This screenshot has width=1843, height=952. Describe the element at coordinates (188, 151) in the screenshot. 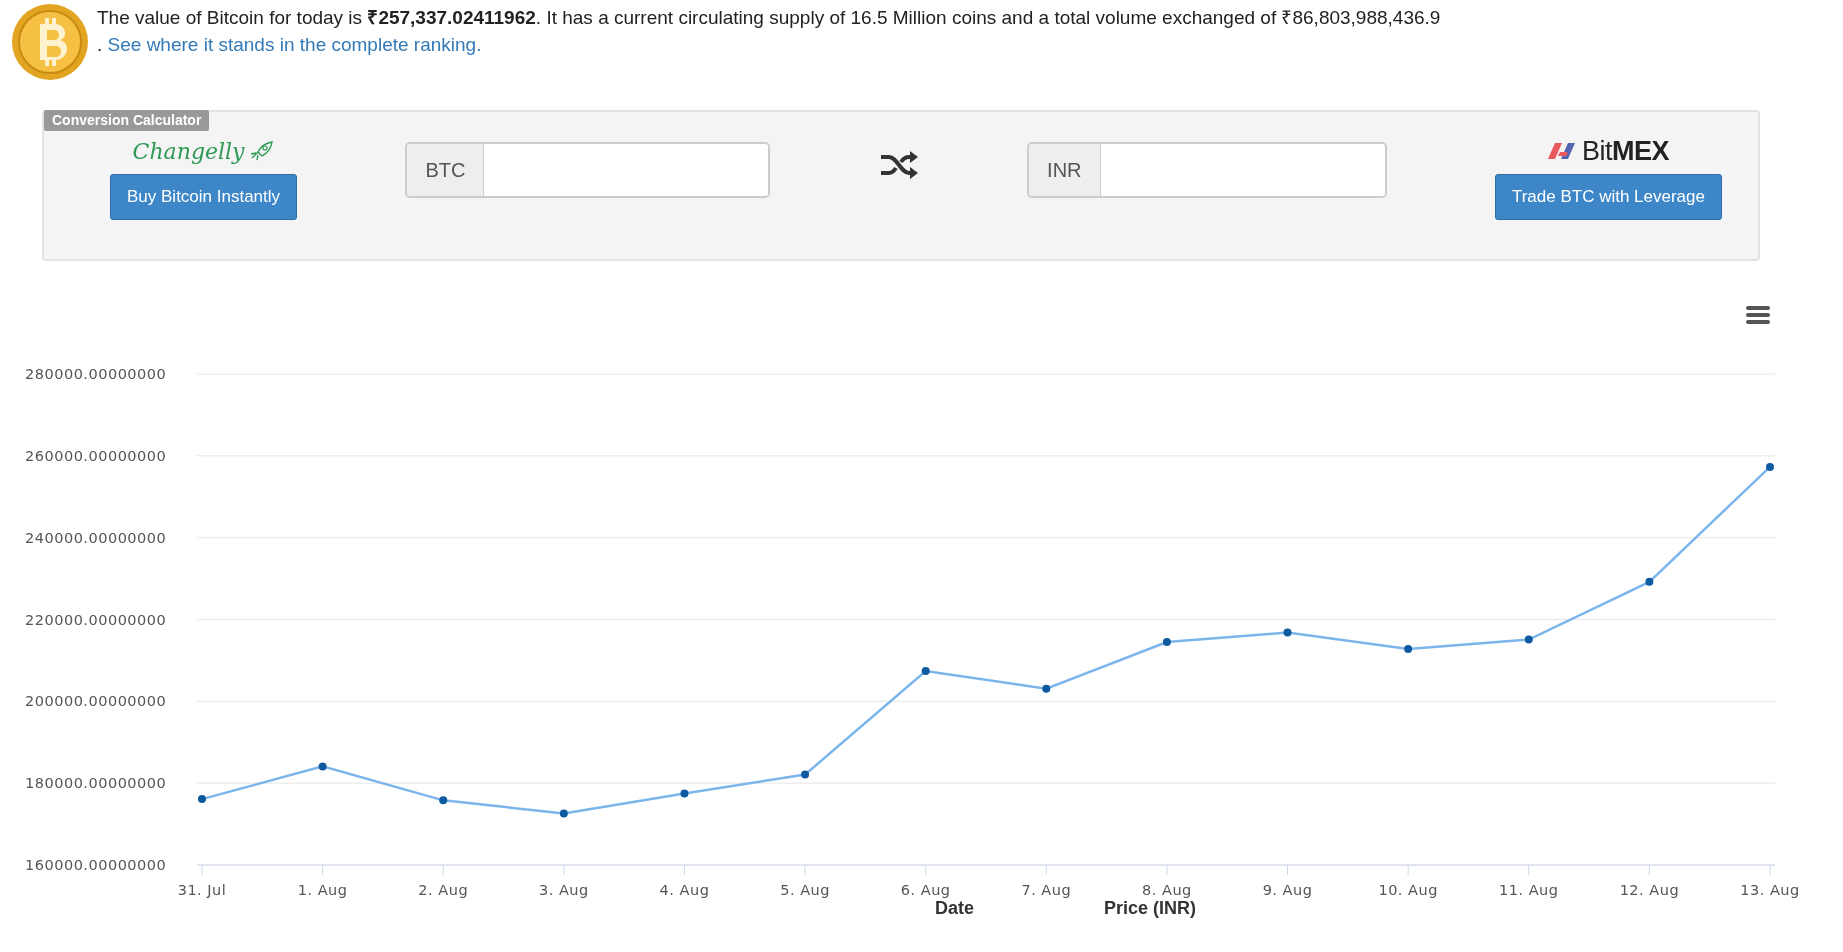

I see `changelly-logo: Changelly` at that location.